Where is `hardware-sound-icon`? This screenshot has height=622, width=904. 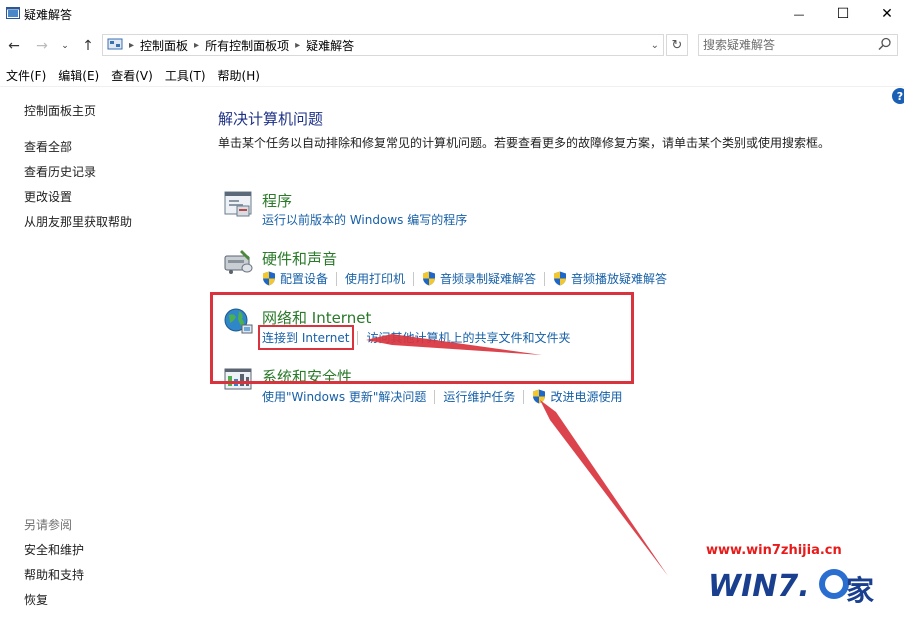 hardware-sound-icon is located at coordinates (238, 262).